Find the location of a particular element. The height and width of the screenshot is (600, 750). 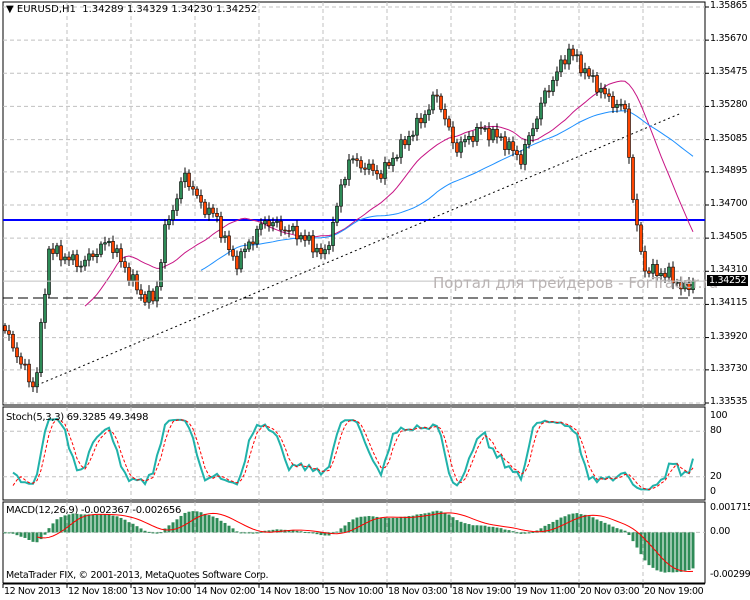

collapse-triangle-icon: ▼ is located at coordinates (10, 9).